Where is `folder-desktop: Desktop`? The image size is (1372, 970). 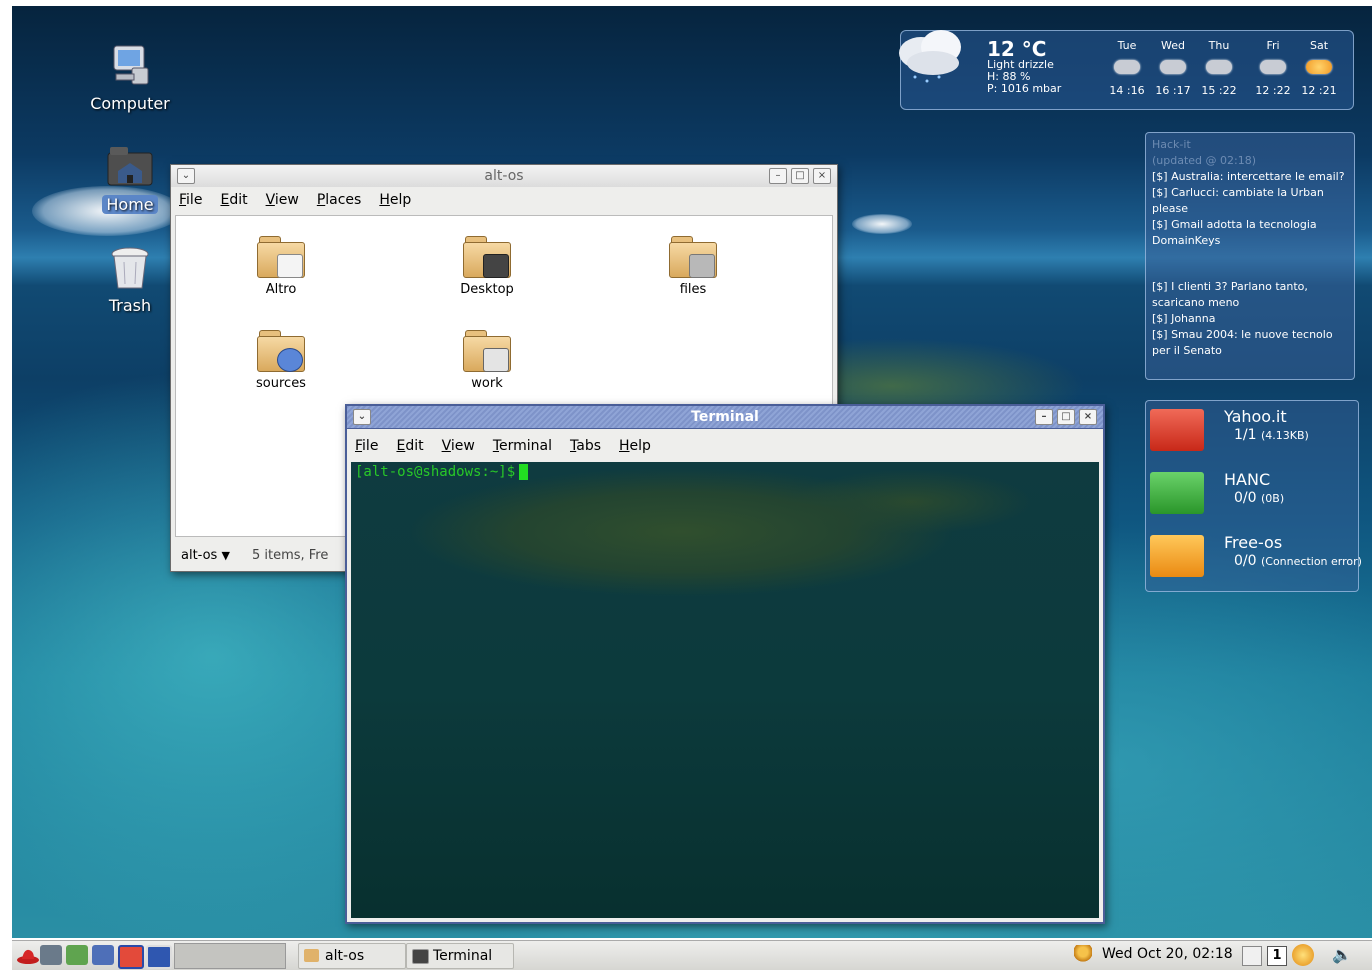
folder-desktop: Desktop is located at coordinates (487, 264).